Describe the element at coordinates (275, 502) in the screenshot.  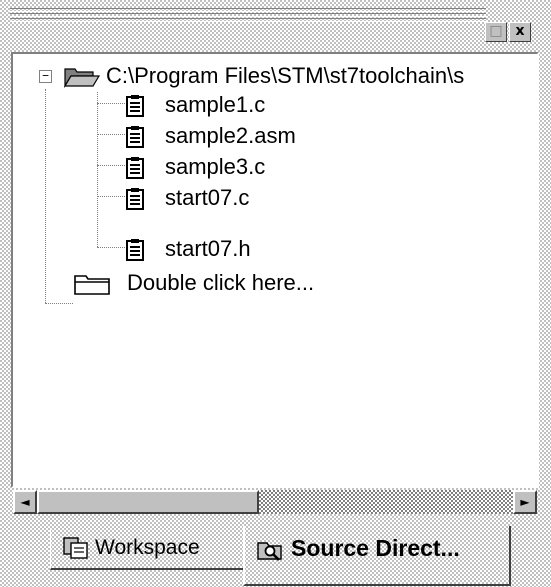
I see `horizontal-scrollbar: ◄ ►` at that location.